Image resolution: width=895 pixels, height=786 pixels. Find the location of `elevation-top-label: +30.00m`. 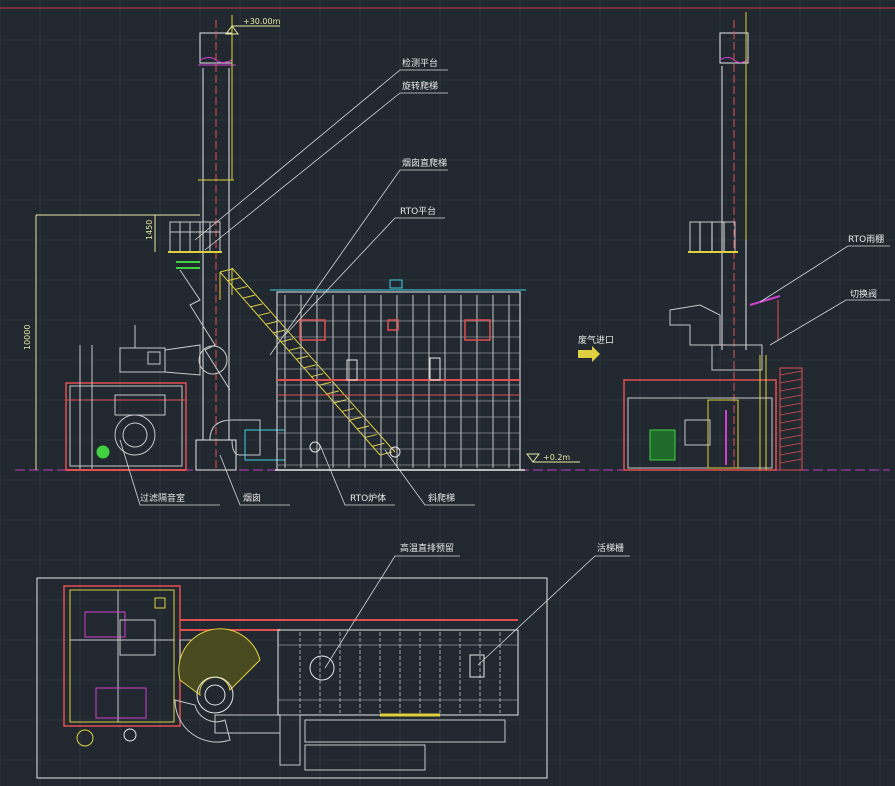

elevation-top-label: +30.00m is located at coordinates (262, 21).